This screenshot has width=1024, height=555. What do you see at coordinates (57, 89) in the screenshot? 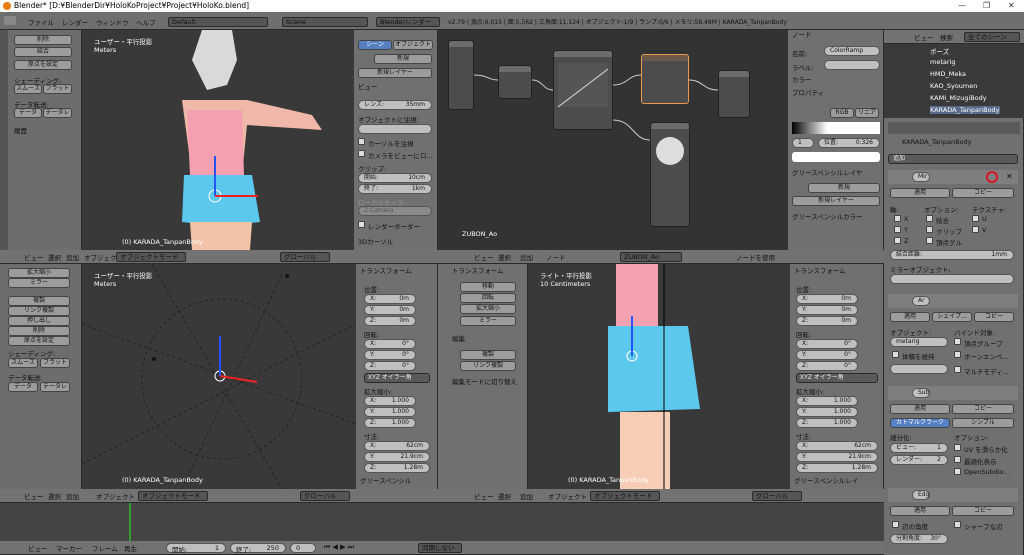
I see `flat-button: フラット` at bounding box center [57, 89].